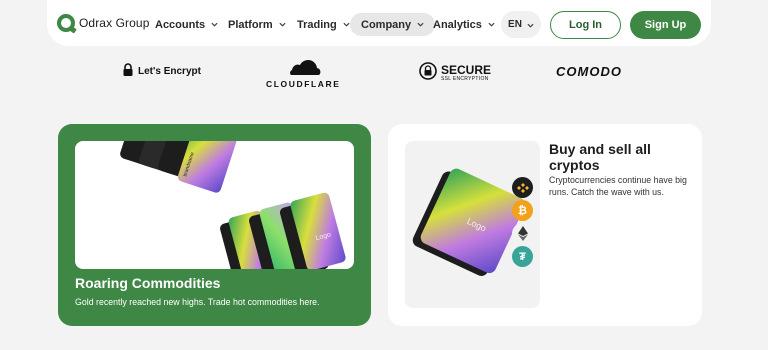 This screenshot has width=768, height=350. What do you see at coordinates (148, 283) in the screenshot?
I see `commodities-card-title: Roaring Commodities` at bounding box center [148, 283].